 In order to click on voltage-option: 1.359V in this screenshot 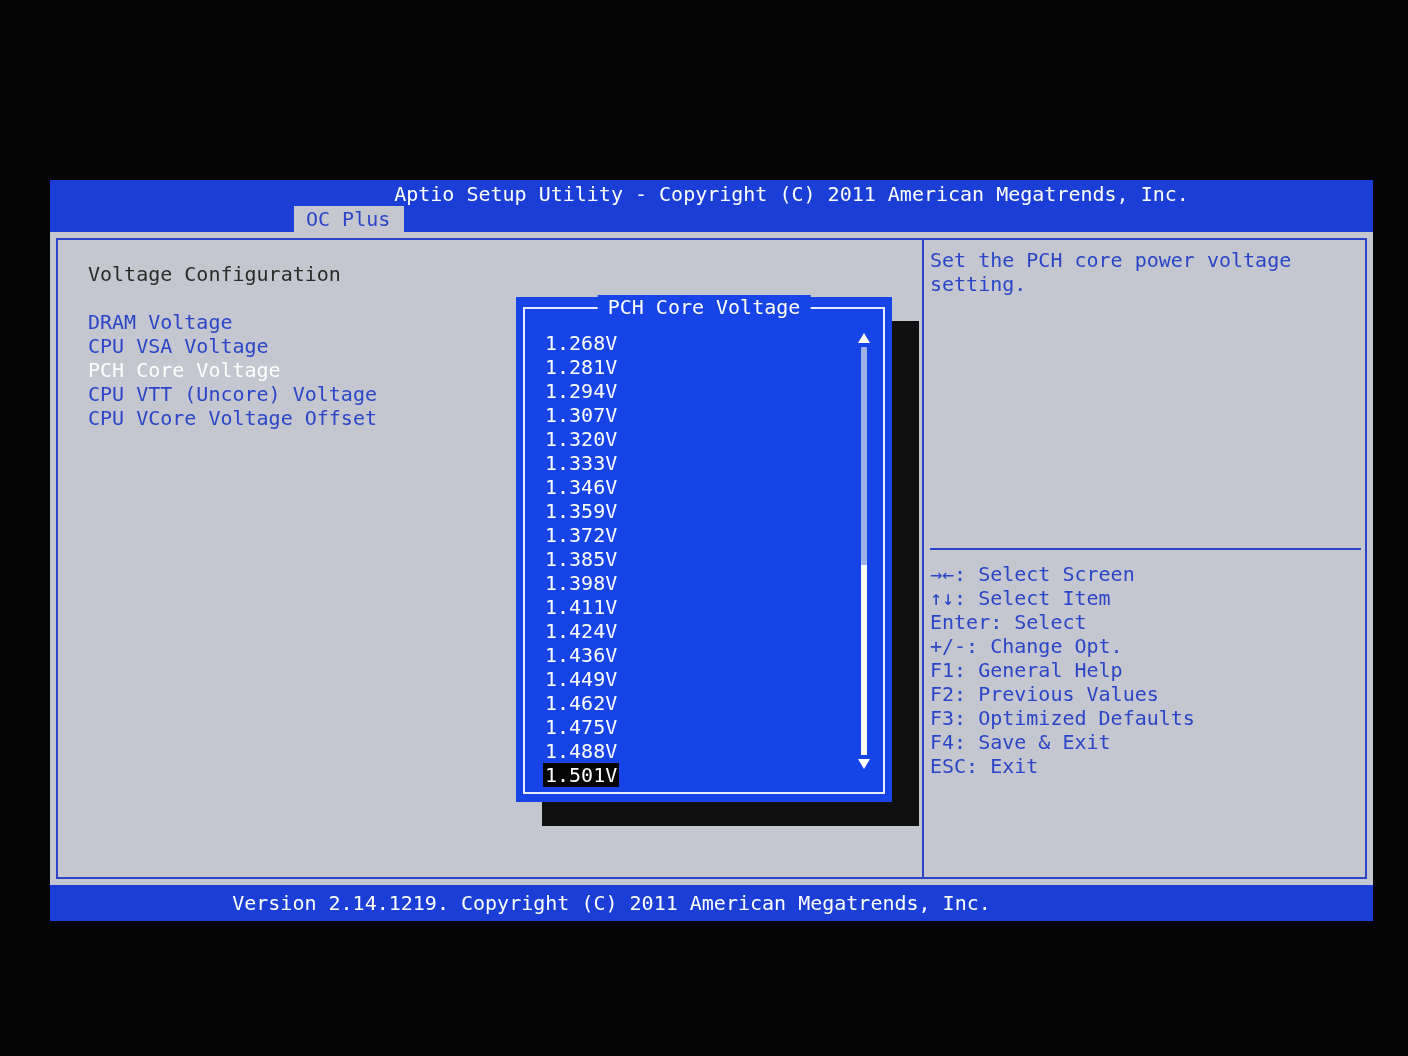, I will do `click(581, 511)`.